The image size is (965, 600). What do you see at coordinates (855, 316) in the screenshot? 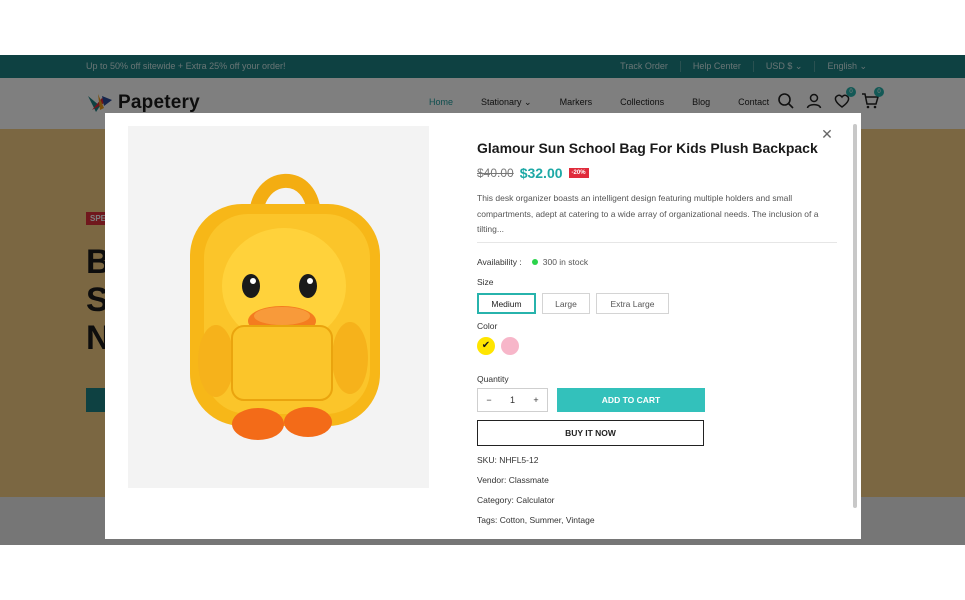
I see `scrollbar-thumb` at bounding box center [855, 316].